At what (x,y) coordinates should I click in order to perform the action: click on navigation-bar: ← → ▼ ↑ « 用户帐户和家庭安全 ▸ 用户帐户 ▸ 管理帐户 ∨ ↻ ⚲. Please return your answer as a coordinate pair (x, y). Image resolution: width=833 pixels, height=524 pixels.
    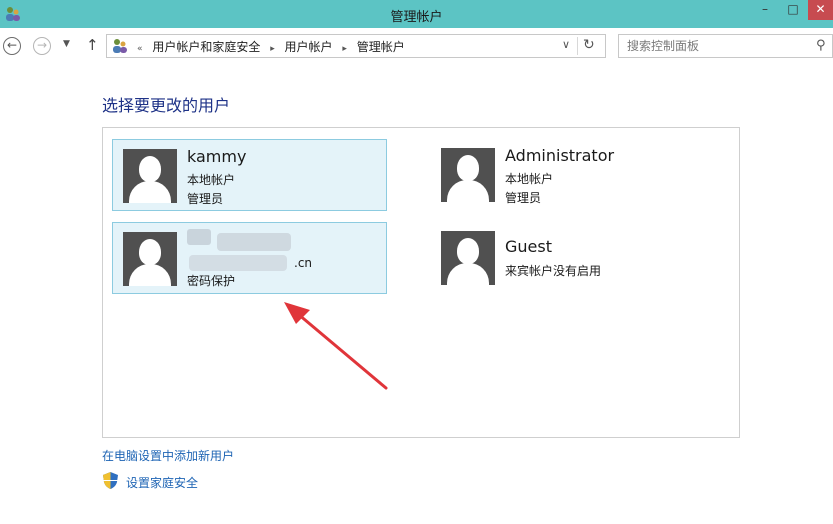
    Looking at the image, I should click on (416, 46).